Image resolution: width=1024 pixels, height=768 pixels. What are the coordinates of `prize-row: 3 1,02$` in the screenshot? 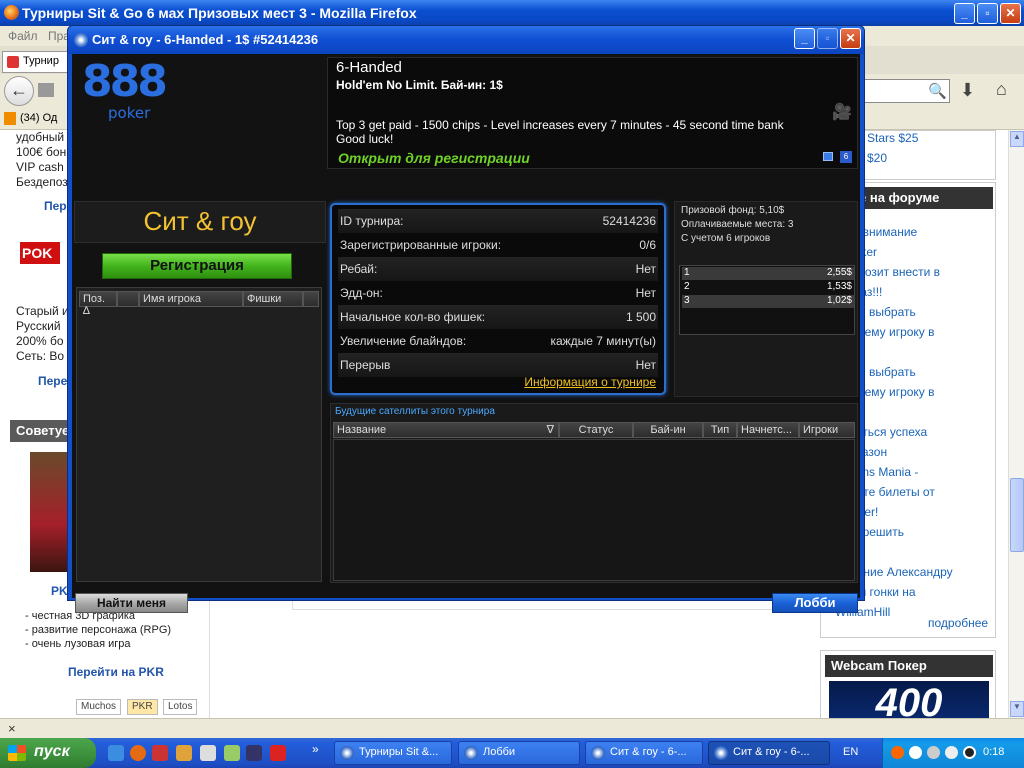 It's located at (768, 301).